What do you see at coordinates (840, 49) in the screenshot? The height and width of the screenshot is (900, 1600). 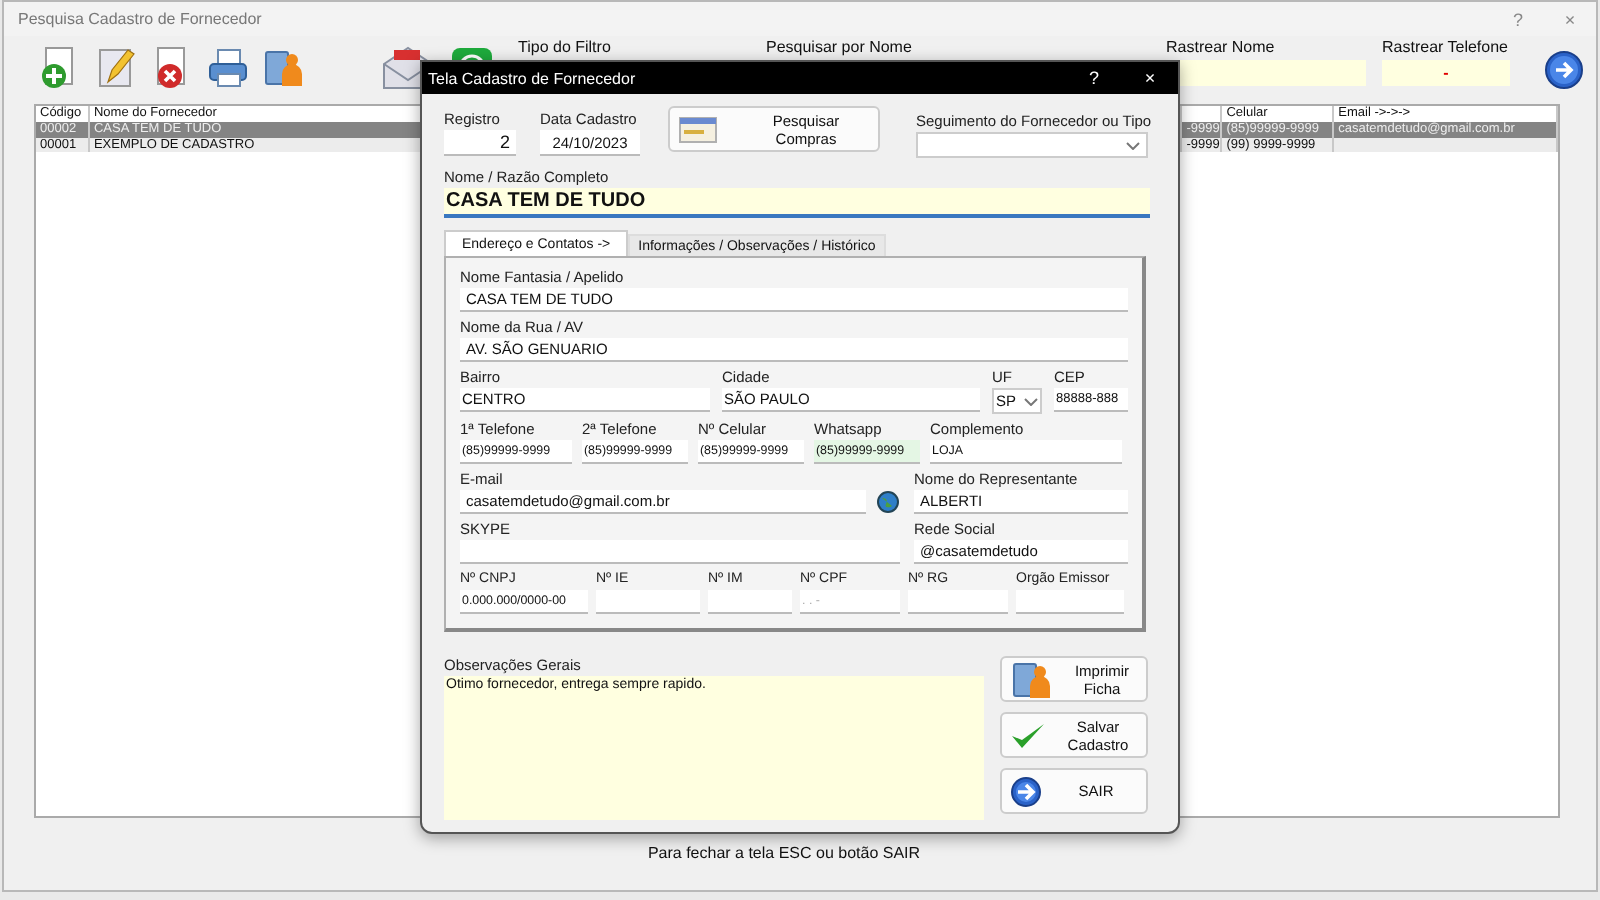 I see `filter-label: Pesquisar por Nome` at bounding box center [840, 49].